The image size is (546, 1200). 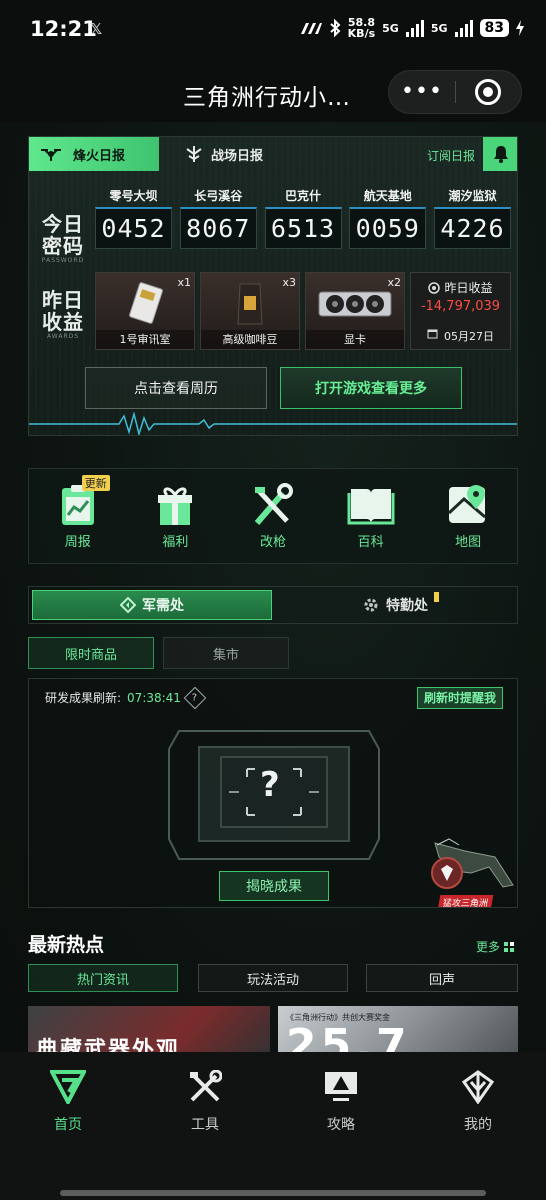 I want to click on tab-fire-daily: 烽火日报, so click(x=94, y=154).